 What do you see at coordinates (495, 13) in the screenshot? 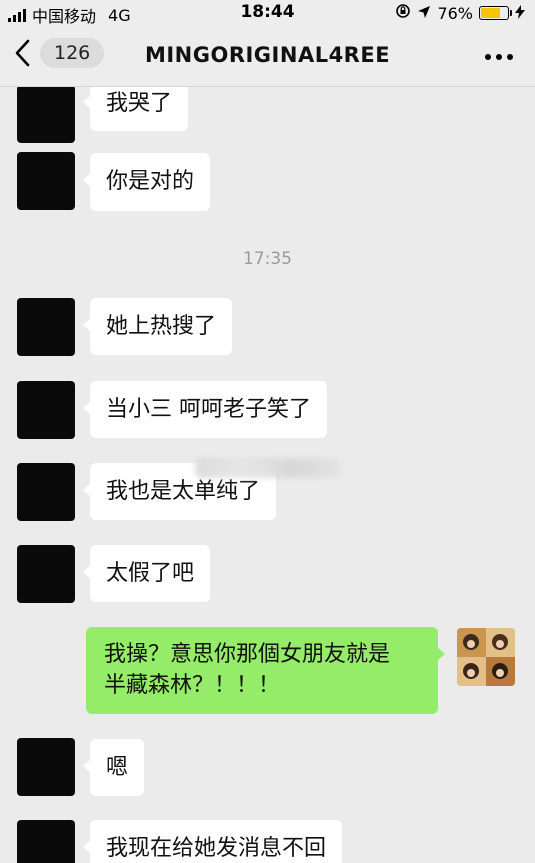
I see `battery-icon` at bounding box center [495, 13].